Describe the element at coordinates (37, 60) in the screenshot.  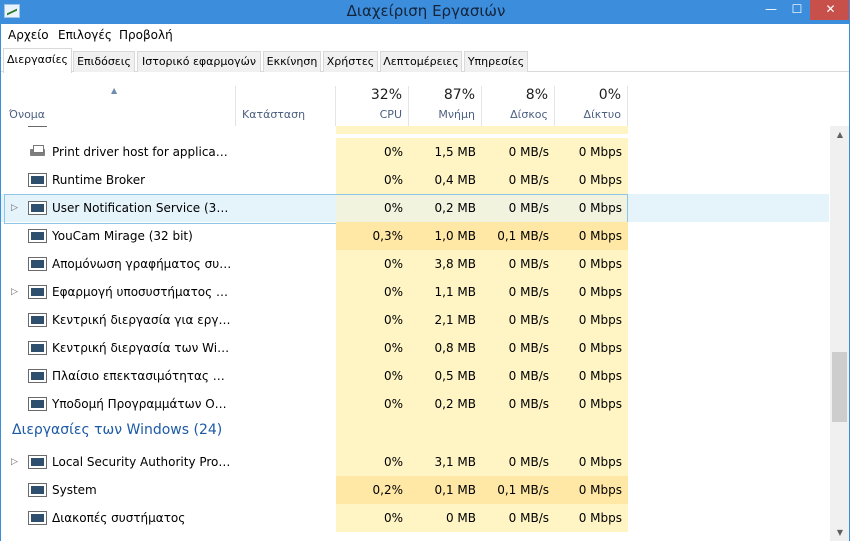
I see `tab-processes: Διεργασίες` at that location.